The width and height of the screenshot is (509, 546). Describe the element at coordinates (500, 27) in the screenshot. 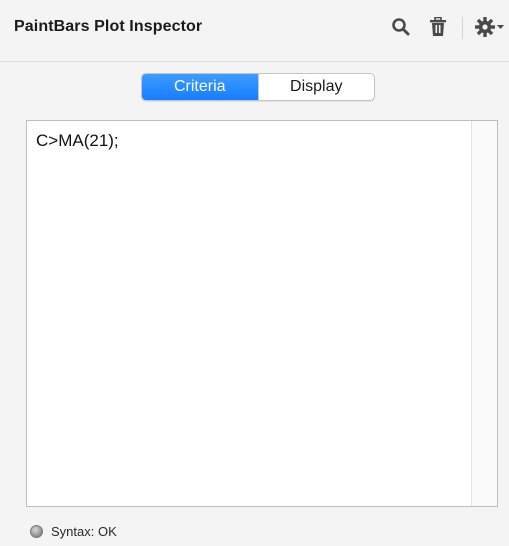

I see `chevron-down-icon` at that location.